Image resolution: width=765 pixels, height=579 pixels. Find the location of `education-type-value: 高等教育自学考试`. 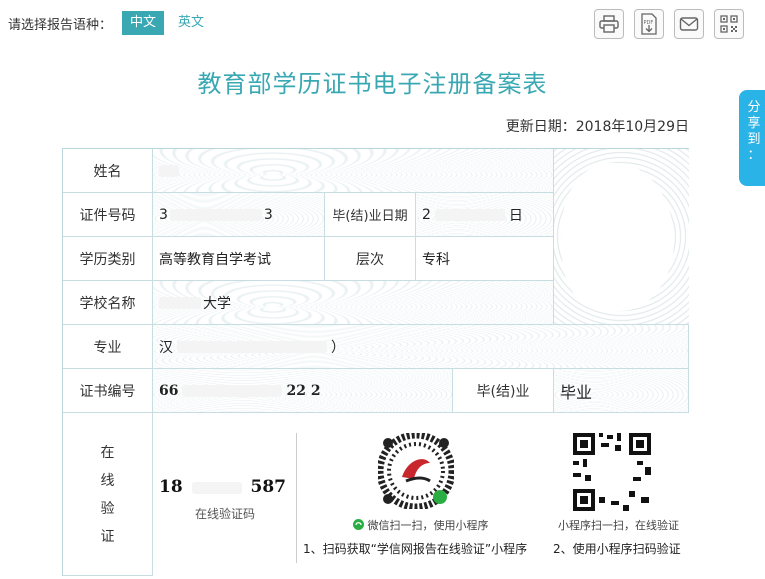

education-type-value: 高等教育自学考试 is located at coordinates (239, 259).